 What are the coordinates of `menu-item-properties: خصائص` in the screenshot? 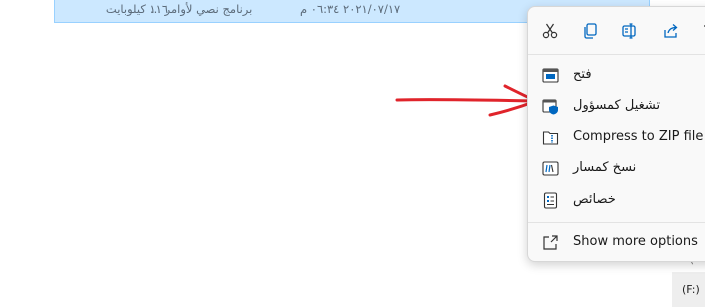 It's located at (618, 200).